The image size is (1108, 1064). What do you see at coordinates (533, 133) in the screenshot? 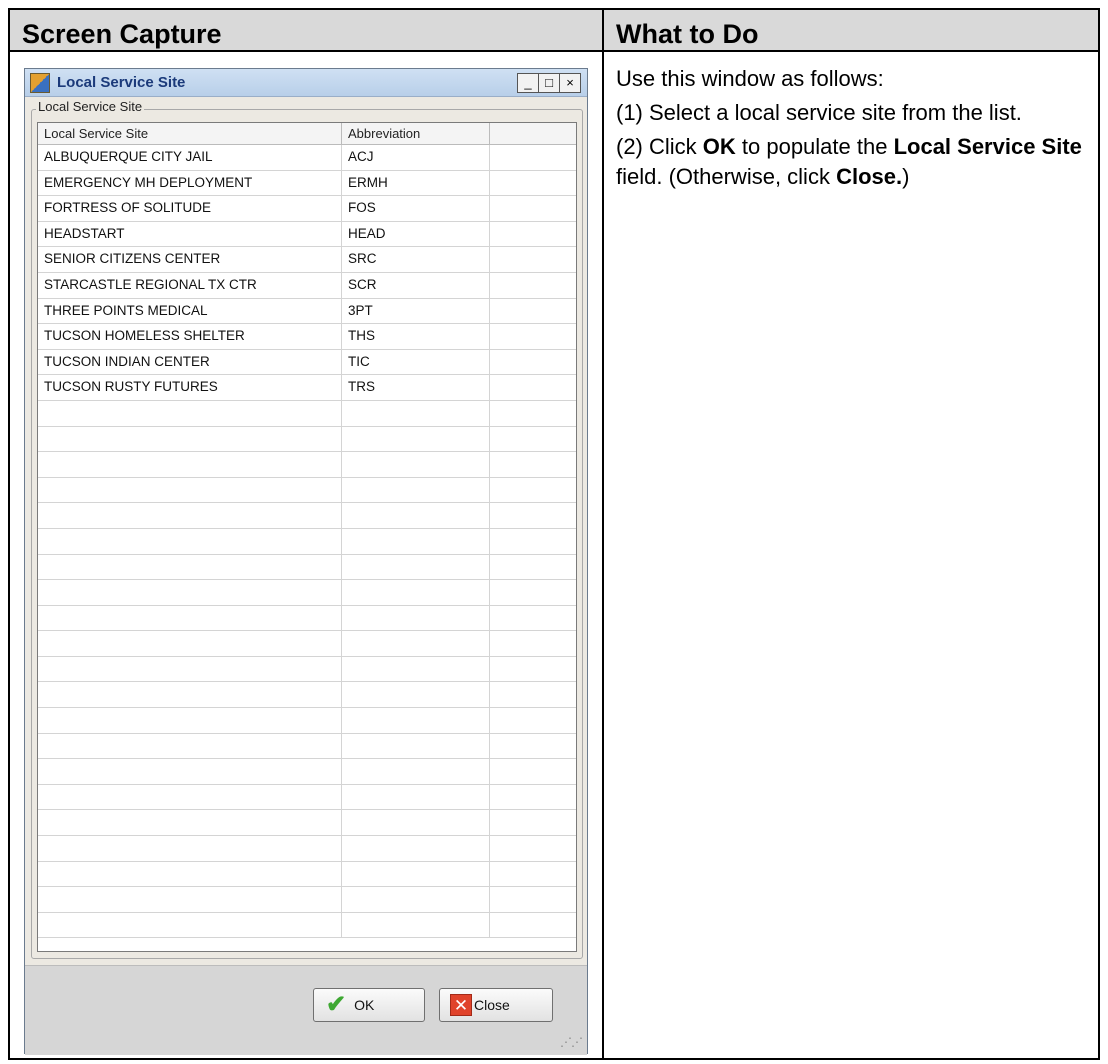
I see `column-header-filler` at bounding box center [533, 133].